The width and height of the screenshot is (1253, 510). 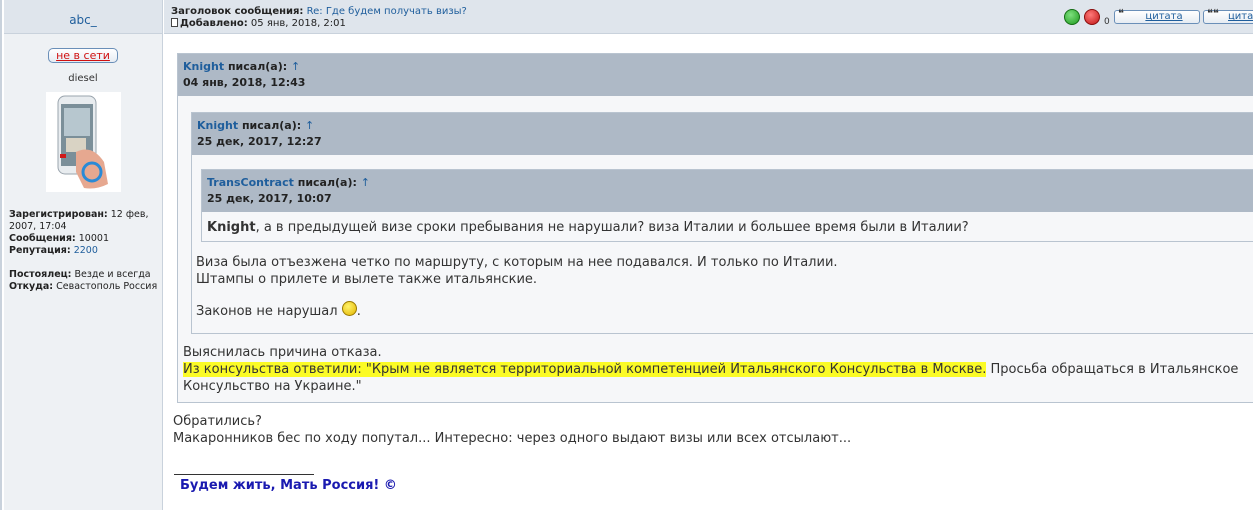 I want to click on document-icon, so click(x=174, y=22).